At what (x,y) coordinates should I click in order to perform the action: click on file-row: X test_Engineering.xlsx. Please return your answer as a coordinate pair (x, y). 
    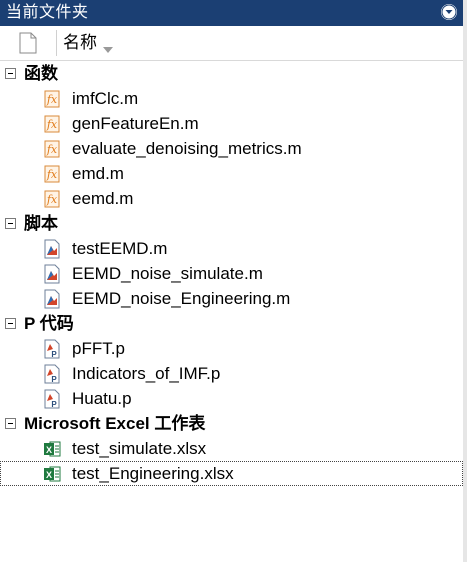
    Looking at the image, I should click on (231, 473).